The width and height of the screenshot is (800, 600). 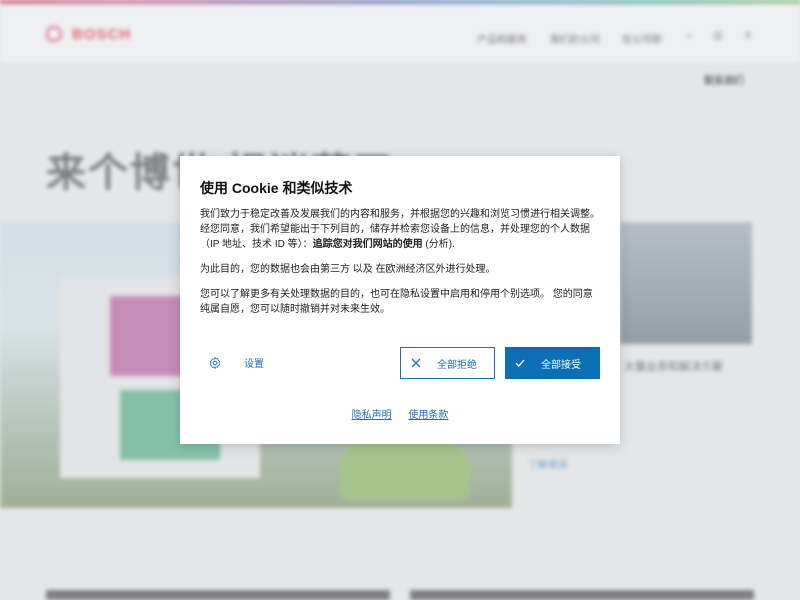 I want to click on dialog-links: 隐私声明 使用条款, so click(x=400, y=413).